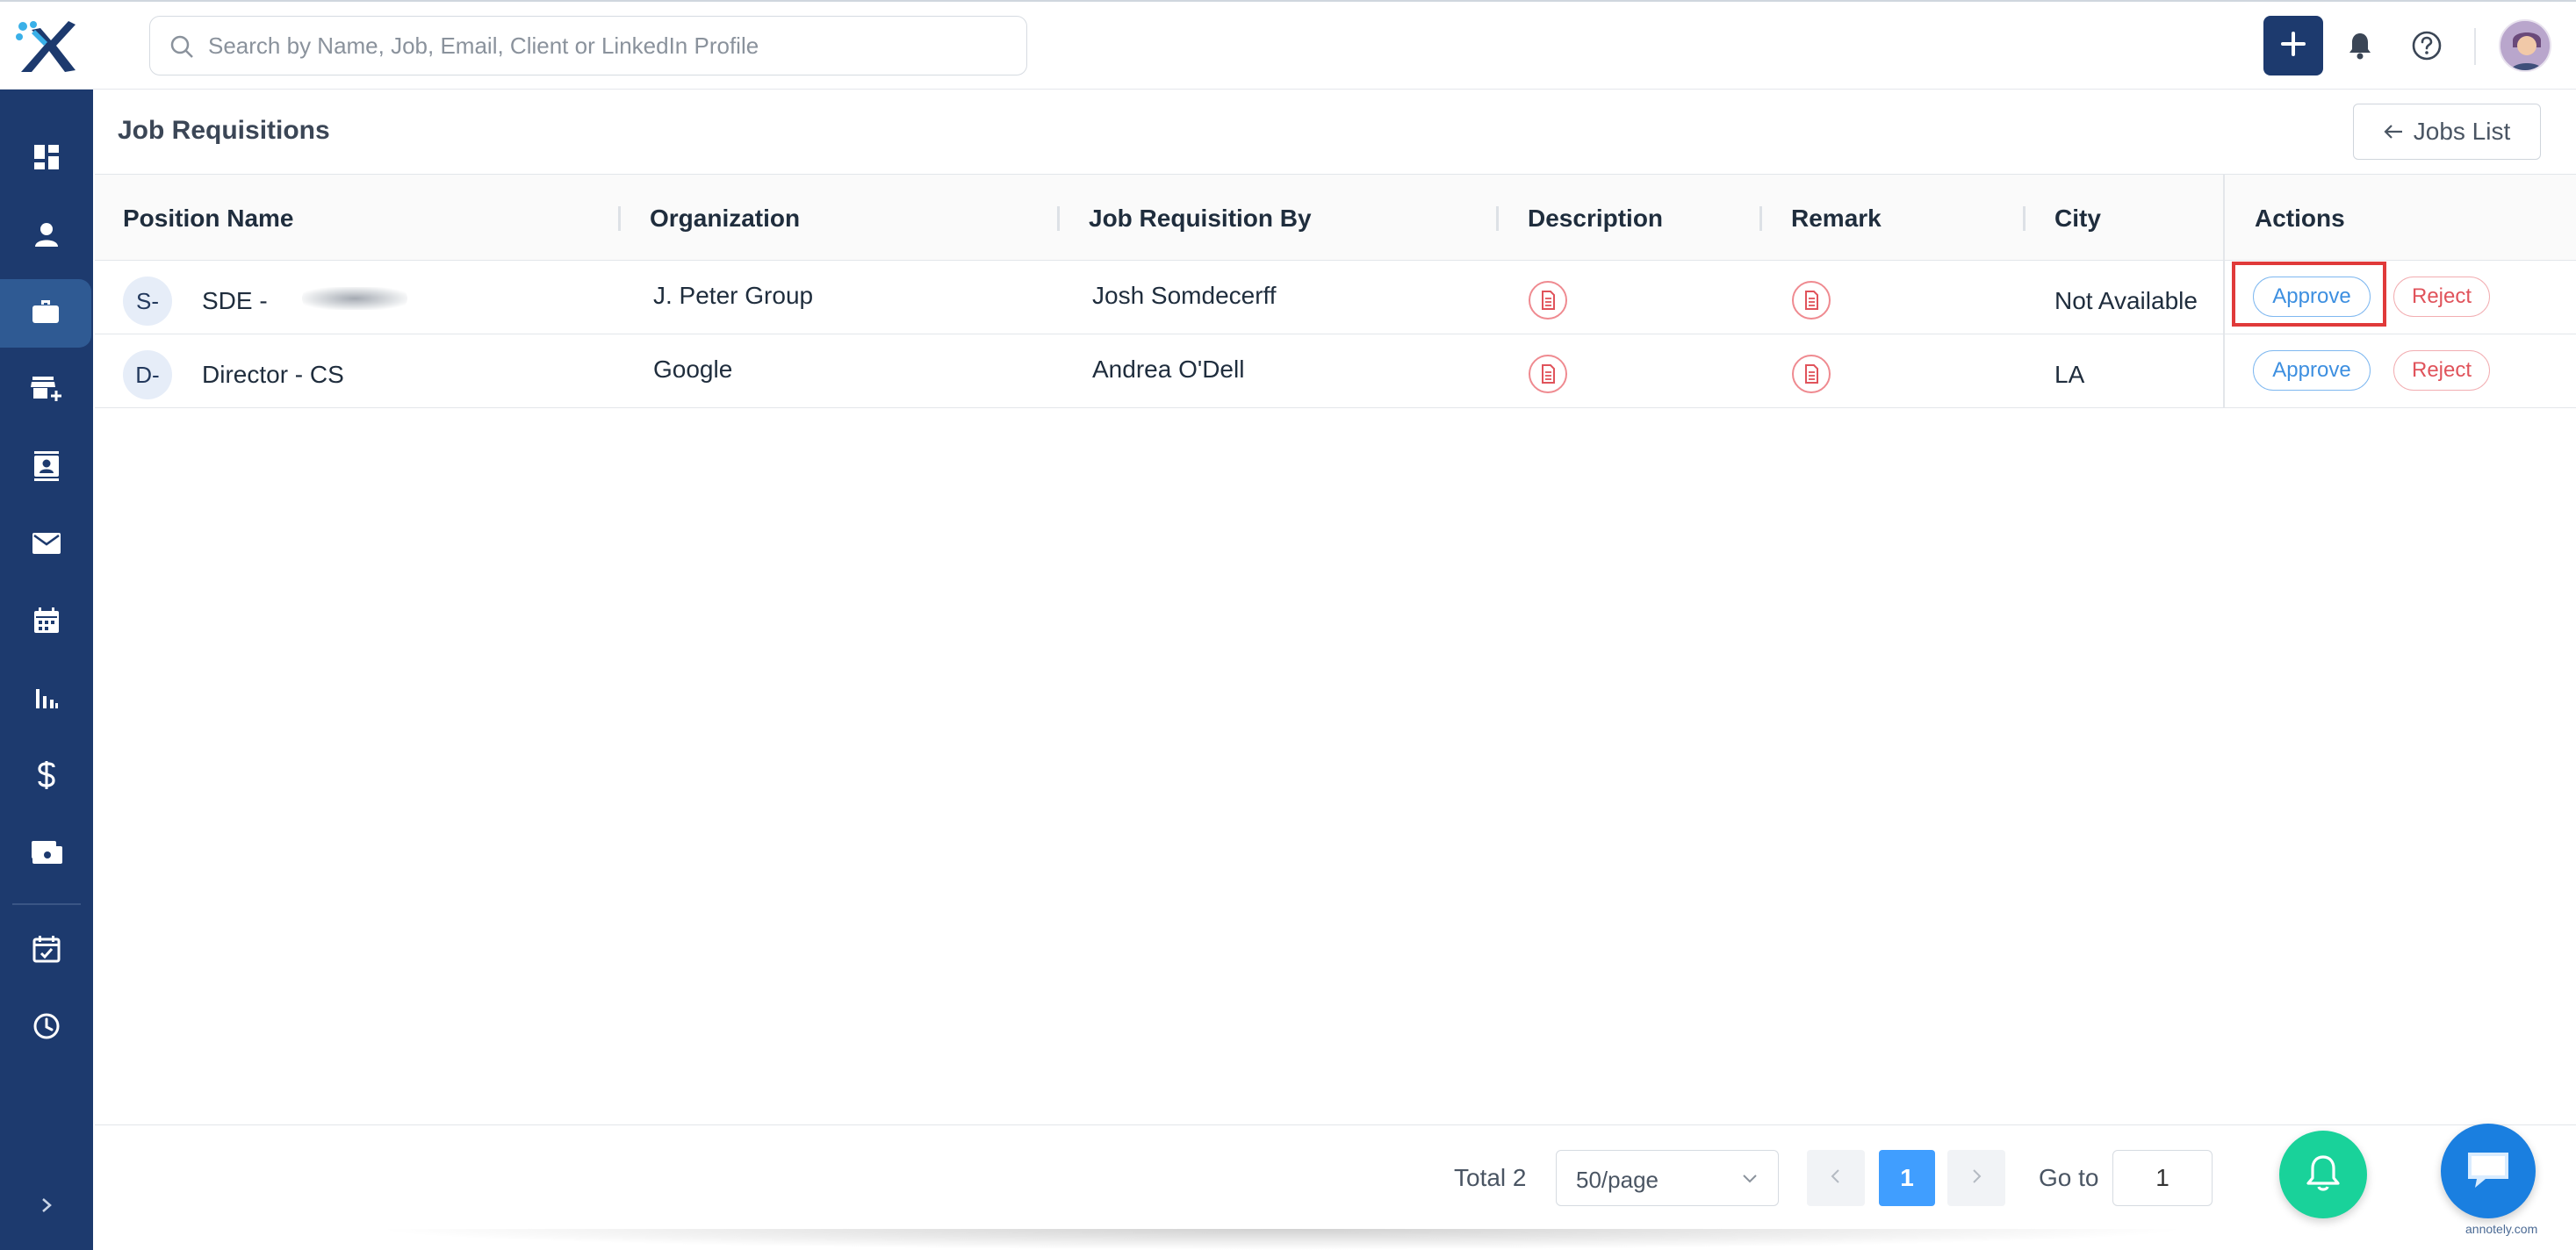  What do you see at coordinates (2077, 218) in the screenshot?
I see `column-header: City` at bounding box center [2077, 218].